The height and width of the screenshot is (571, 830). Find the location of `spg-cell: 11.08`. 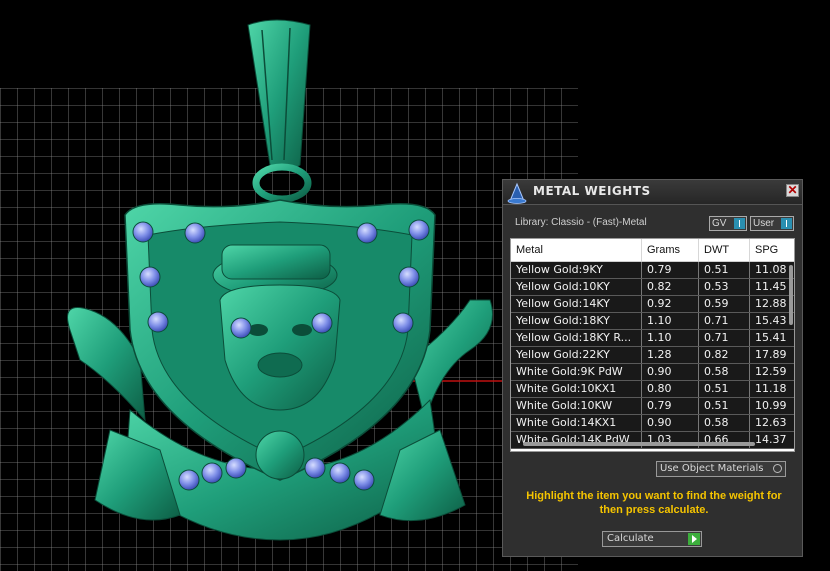

spg-cell: 11.08 is located at coordinates (771, 269).